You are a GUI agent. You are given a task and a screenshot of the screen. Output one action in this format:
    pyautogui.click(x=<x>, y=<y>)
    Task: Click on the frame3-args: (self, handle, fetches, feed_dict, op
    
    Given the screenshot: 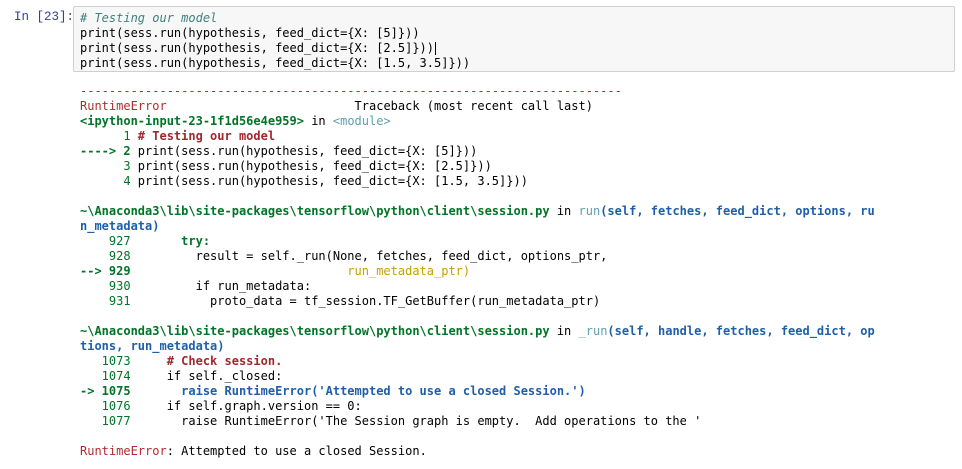 What is the action you would take?
    pyautogui.click(x=741, y=331)
    